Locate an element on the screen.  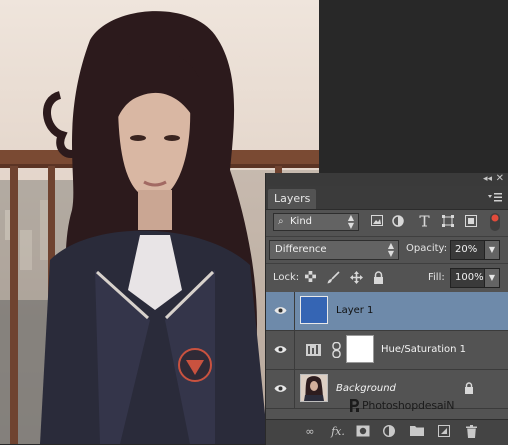
layer-row-hue-saturation-1: Hue/Saturation 1 is located at coordinates (387, 350).